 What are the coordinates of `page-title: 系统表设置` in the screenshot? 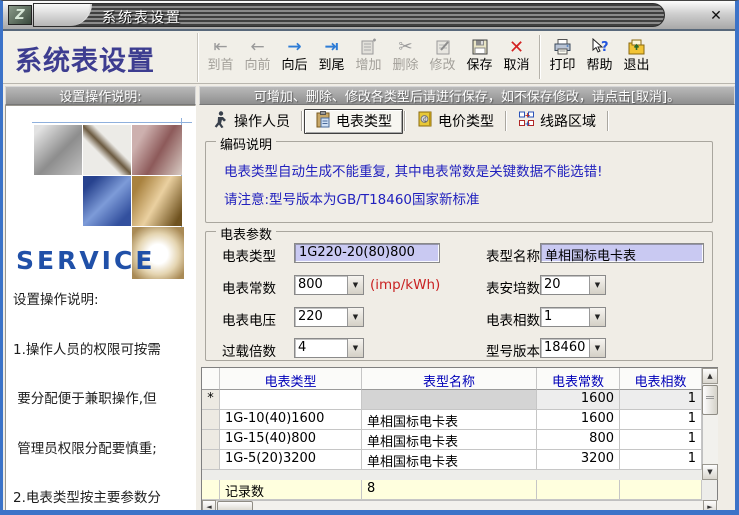 It's located at (85, 61).